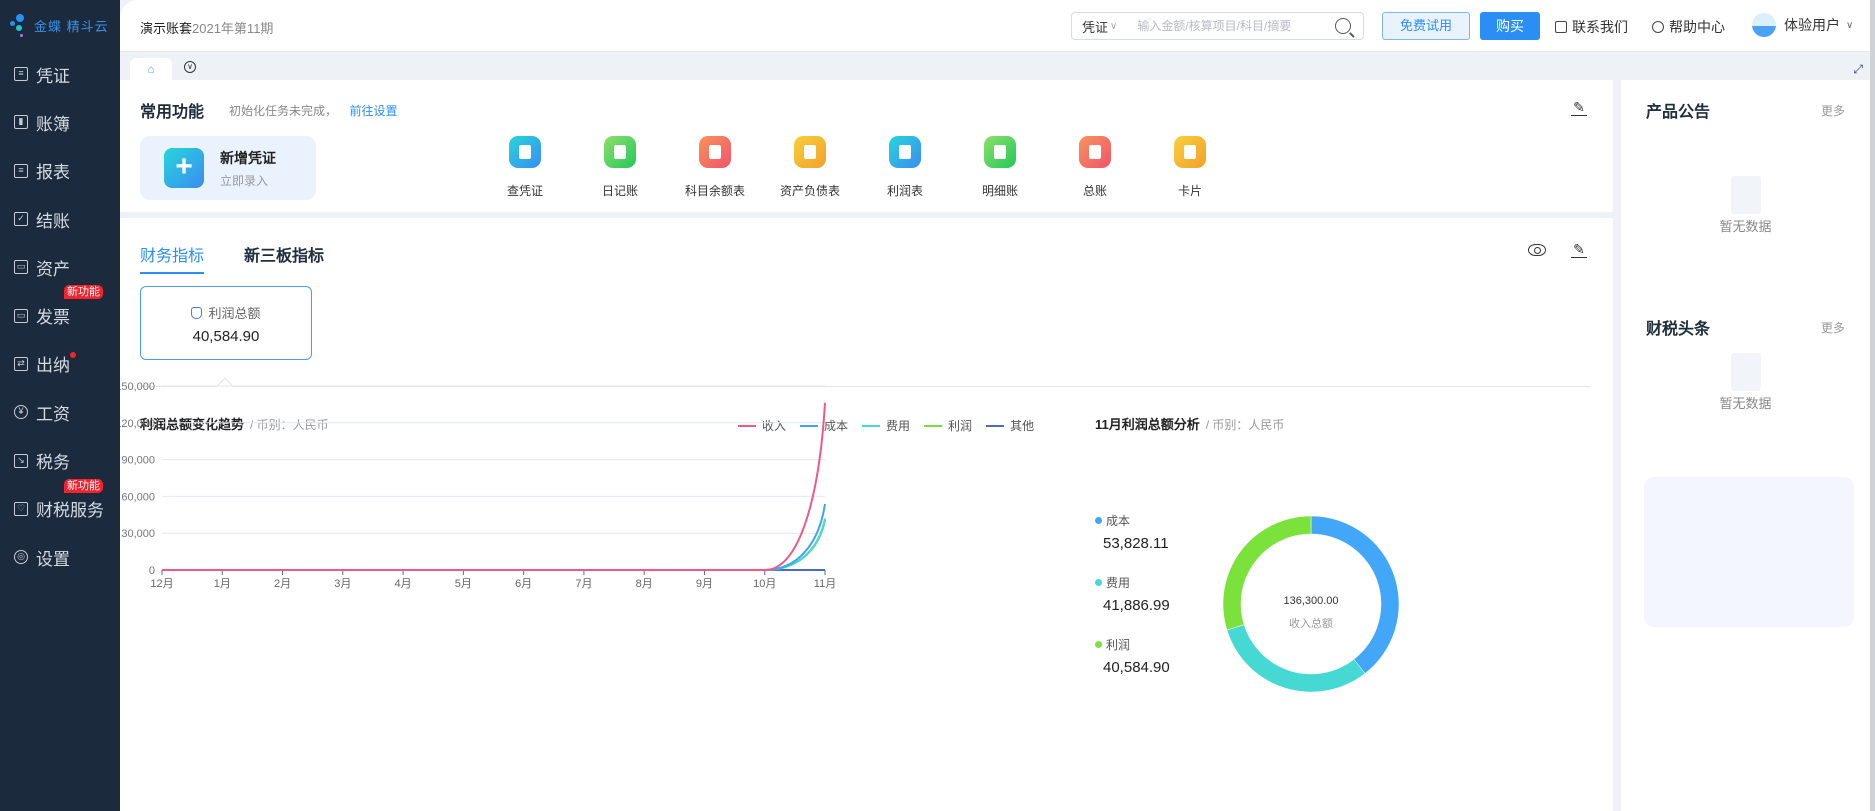 Image resolution: width=1875 pixels, height=811 pixels. Describe the element at coordinates (825, 584) in the screenshot. I see `x-tick-label: 11月` at that location.